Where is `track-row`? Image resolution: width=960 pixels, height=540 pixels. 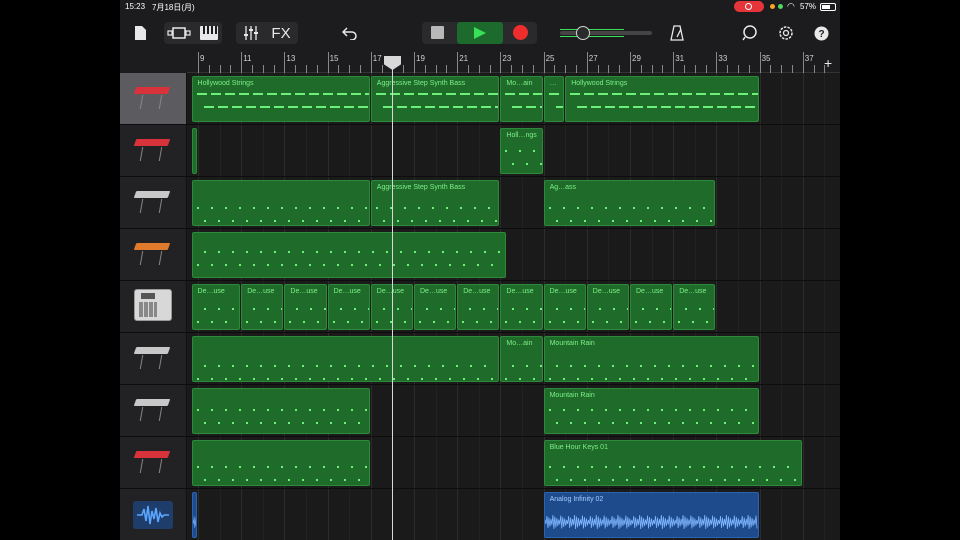 track-row is located at coordinates (480, 255).